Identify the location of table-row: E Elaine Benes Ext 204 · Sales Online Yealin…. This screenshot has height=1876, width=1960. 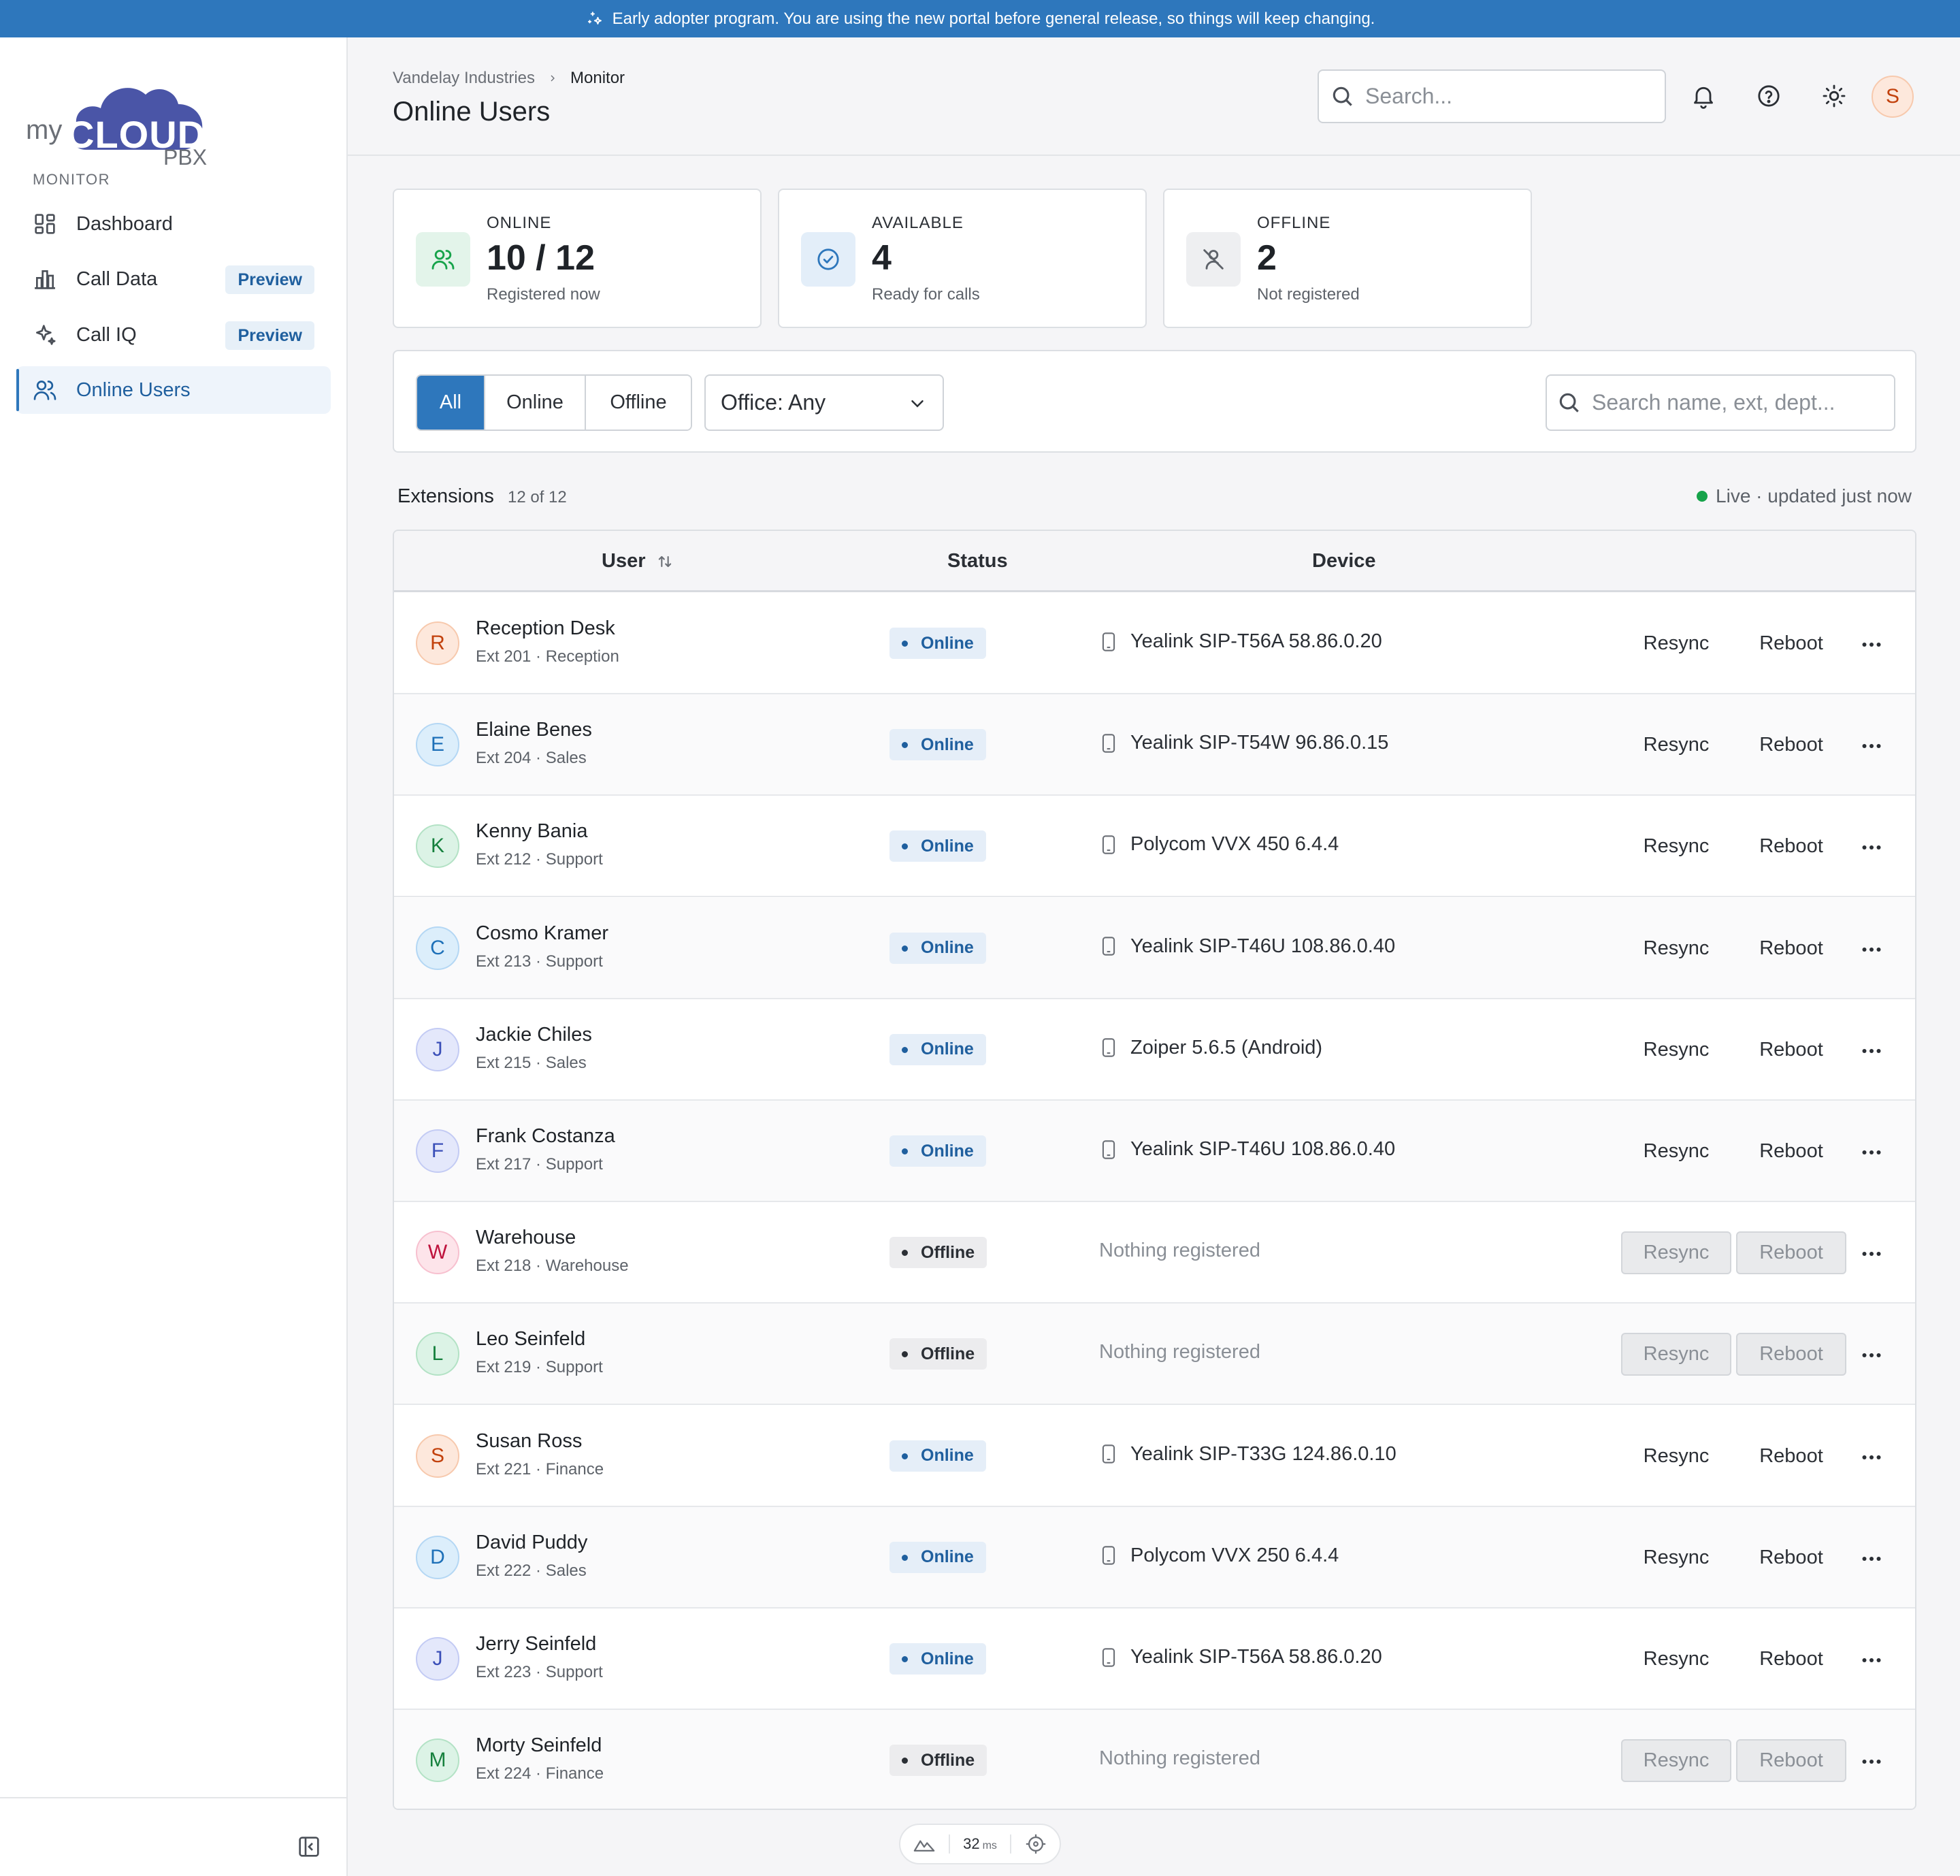
(1155, 745).